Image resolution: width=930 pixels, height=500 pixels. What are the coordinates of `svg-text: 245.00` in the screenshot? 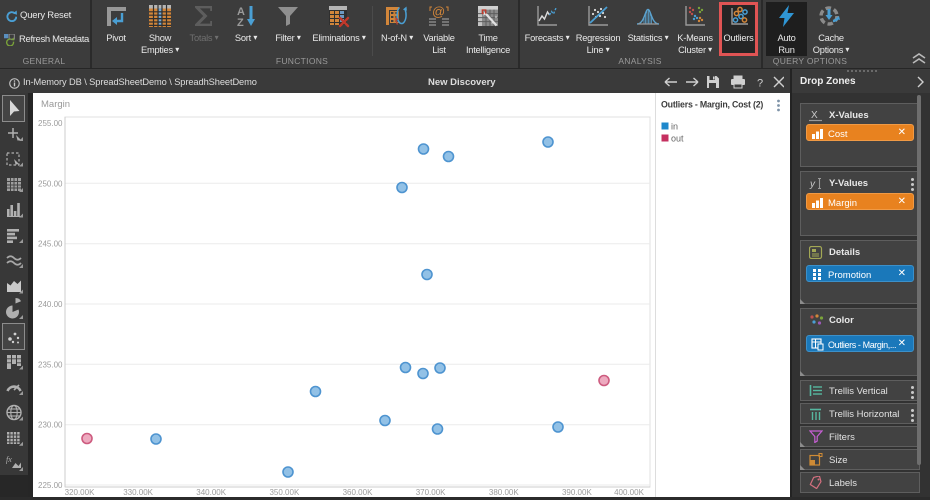 It's located at (50, 244).